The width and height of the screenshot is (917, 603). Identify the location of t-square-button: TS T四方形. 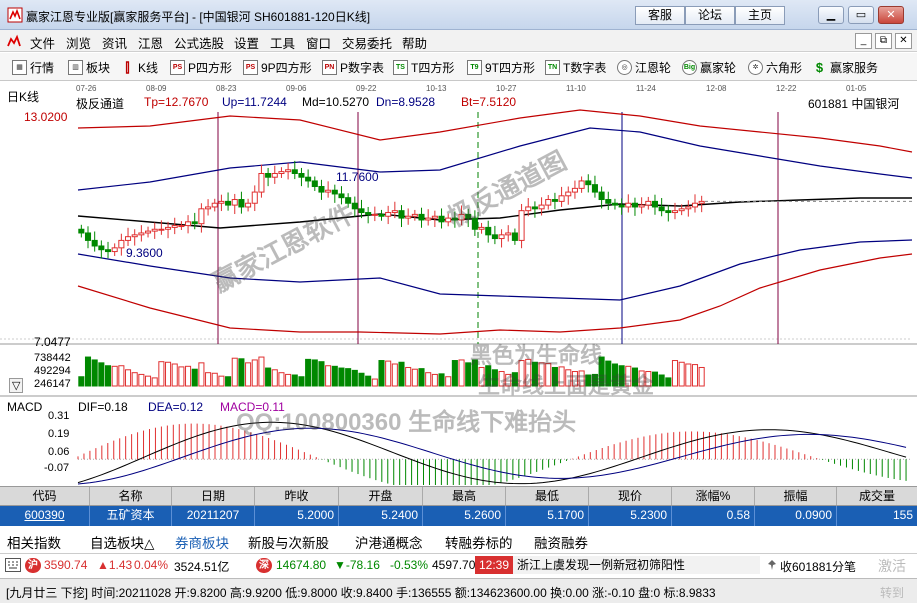
(423, 67).